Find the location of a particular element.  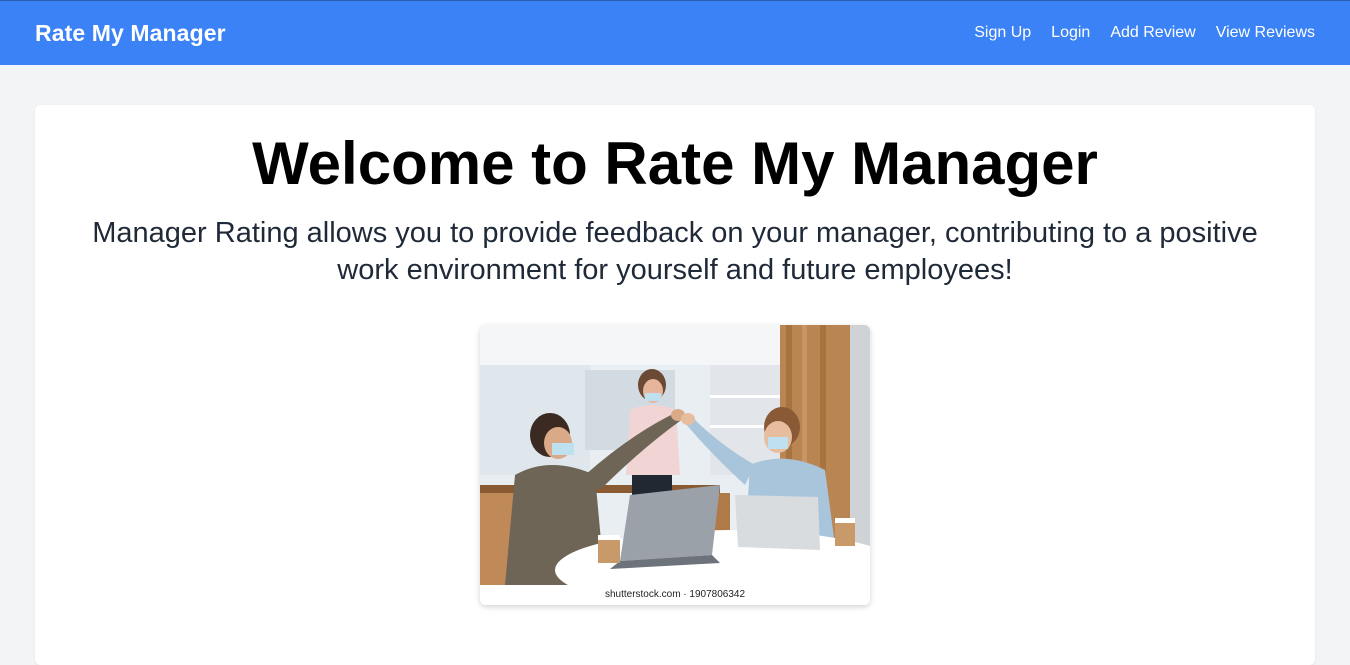

hero-image-frame: shutterstock.com · 1907806342 is located at coordinates (675, 465).